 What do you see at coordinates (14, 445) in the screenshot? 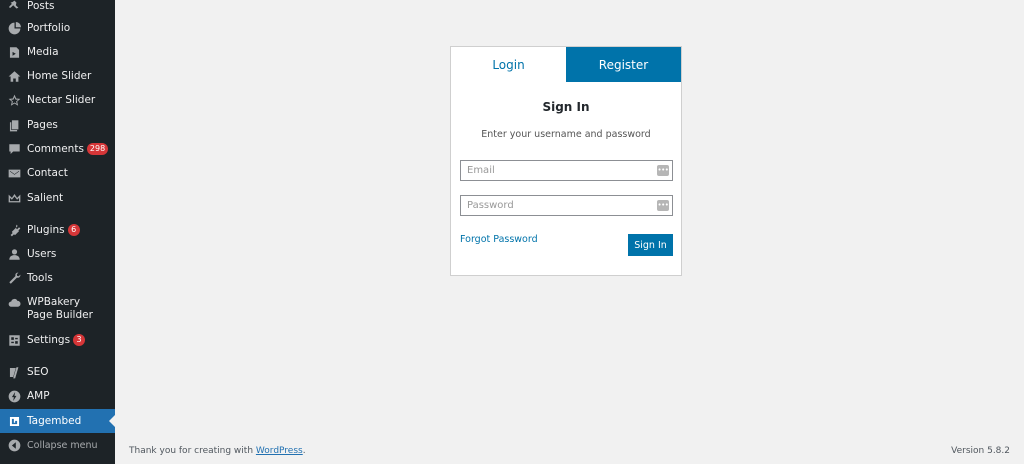
I see `collapse-icon` at bounding box center [14, 445].